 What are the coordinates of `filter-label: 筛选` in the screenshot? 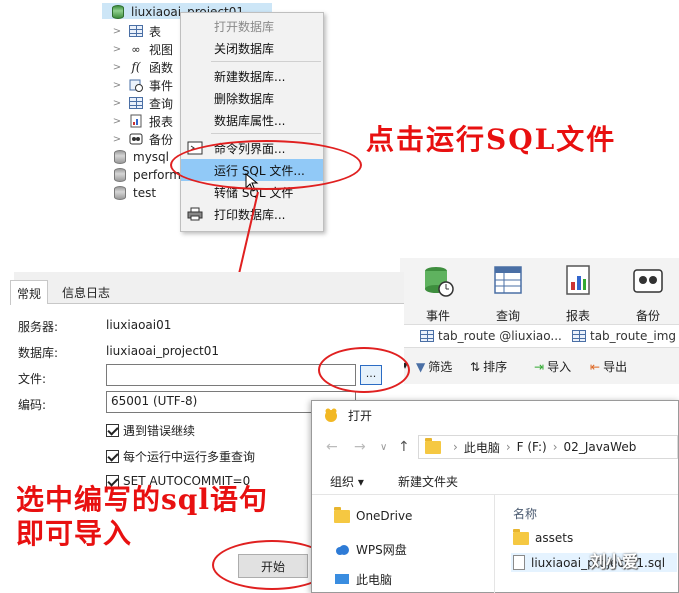 It's located at (440, 367).